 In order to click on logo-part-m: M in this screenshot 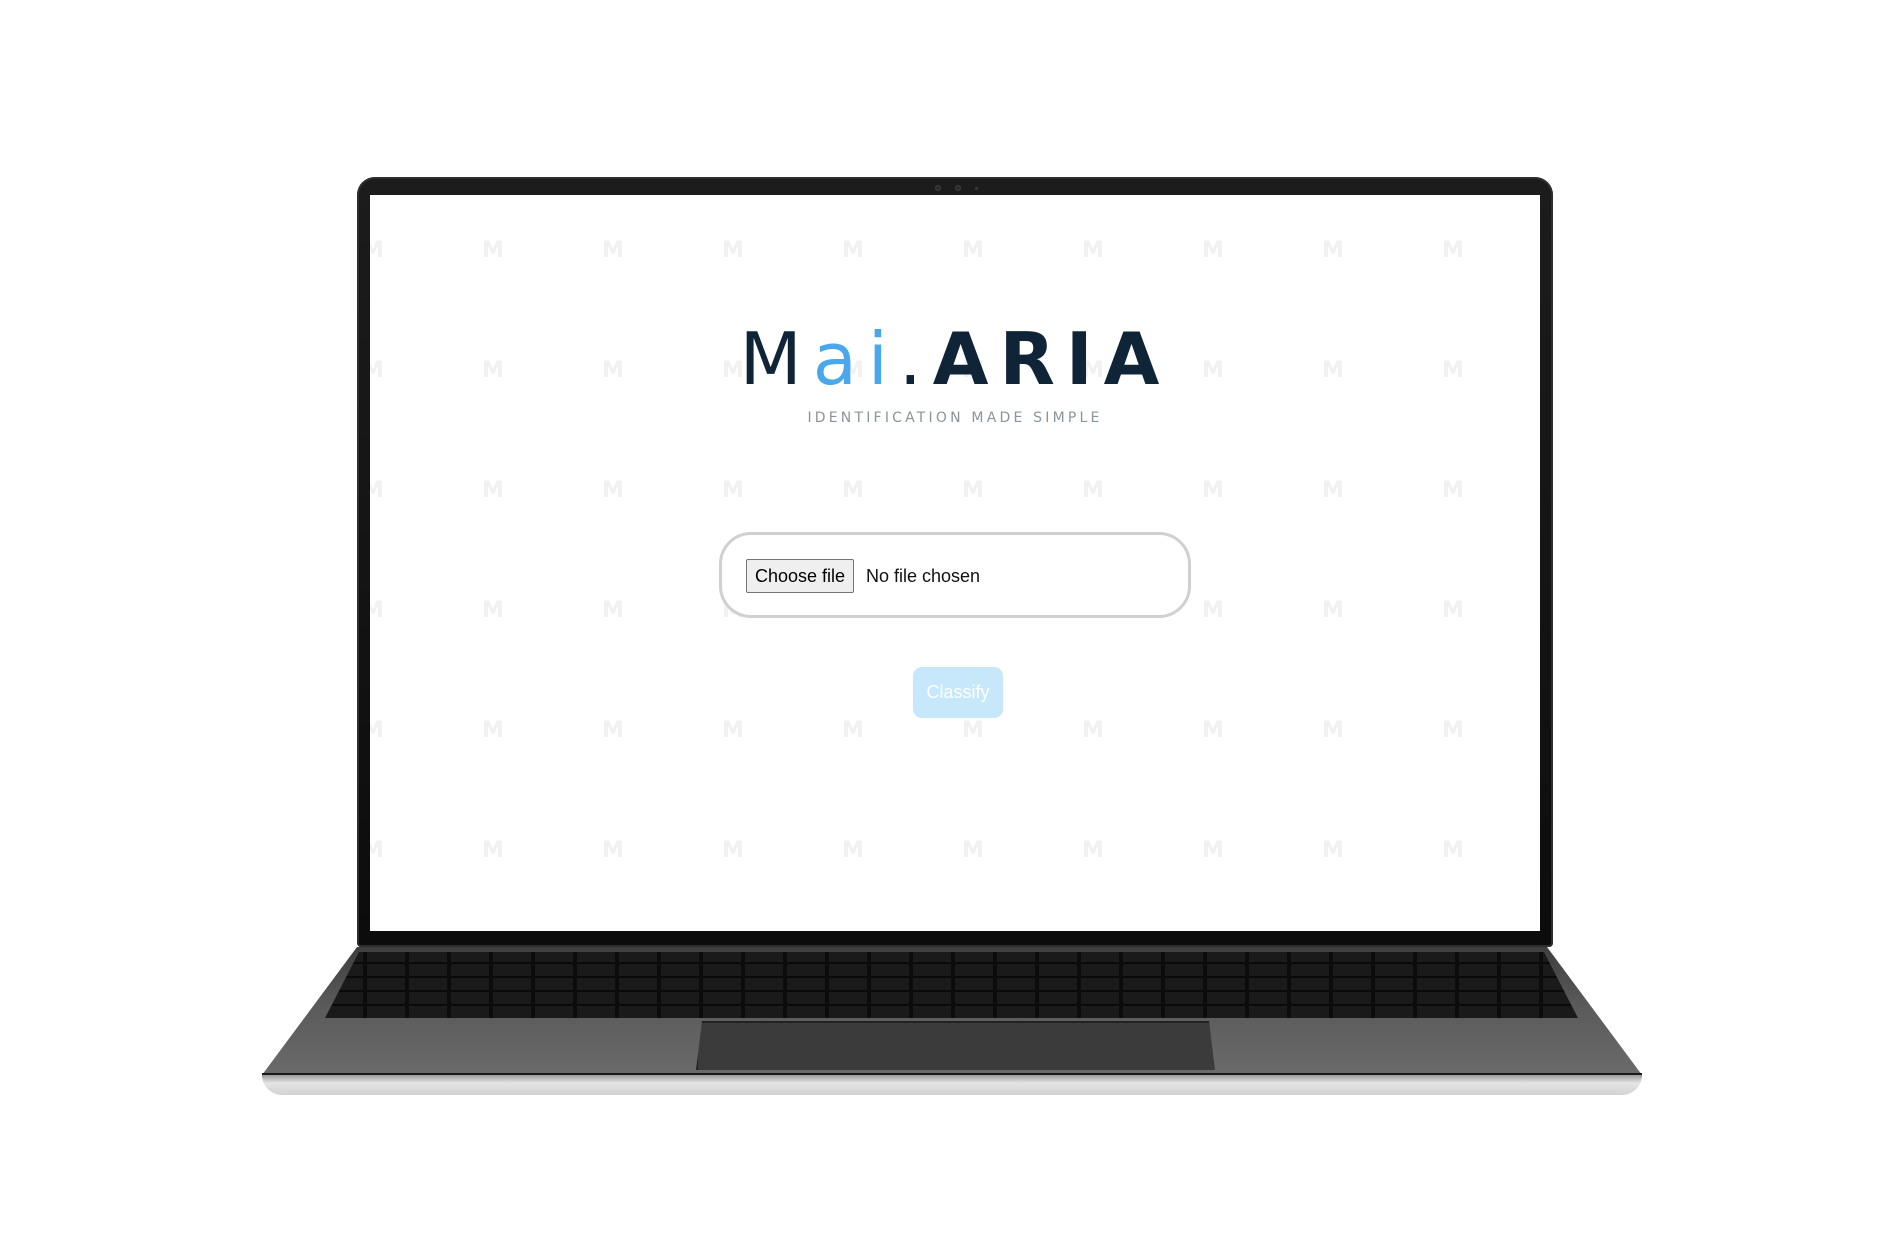, I will do `click(776, 359)`.